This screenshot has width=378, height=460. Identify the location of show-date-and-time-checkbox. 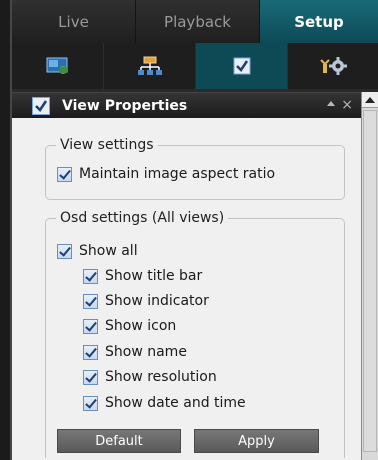
(90, 403).